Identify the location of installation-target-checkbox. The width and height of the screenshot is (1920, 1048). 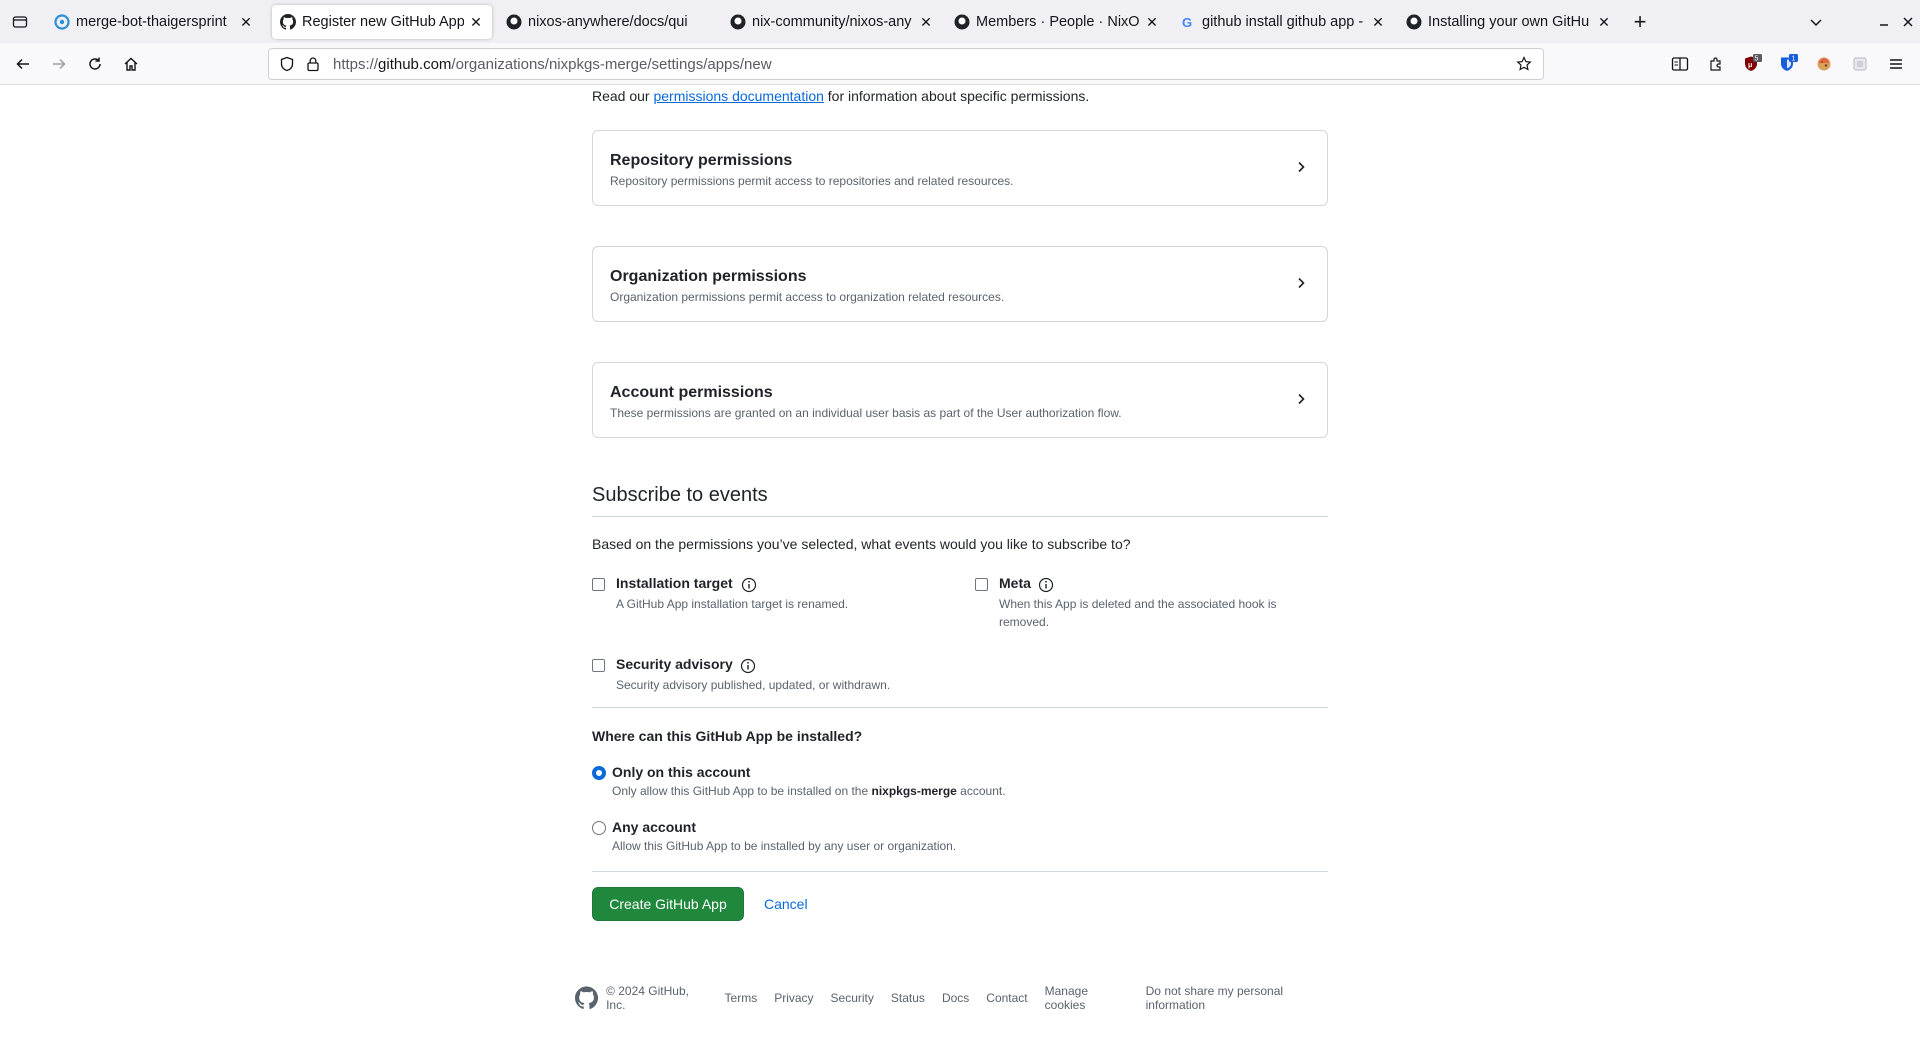
(598, 584).